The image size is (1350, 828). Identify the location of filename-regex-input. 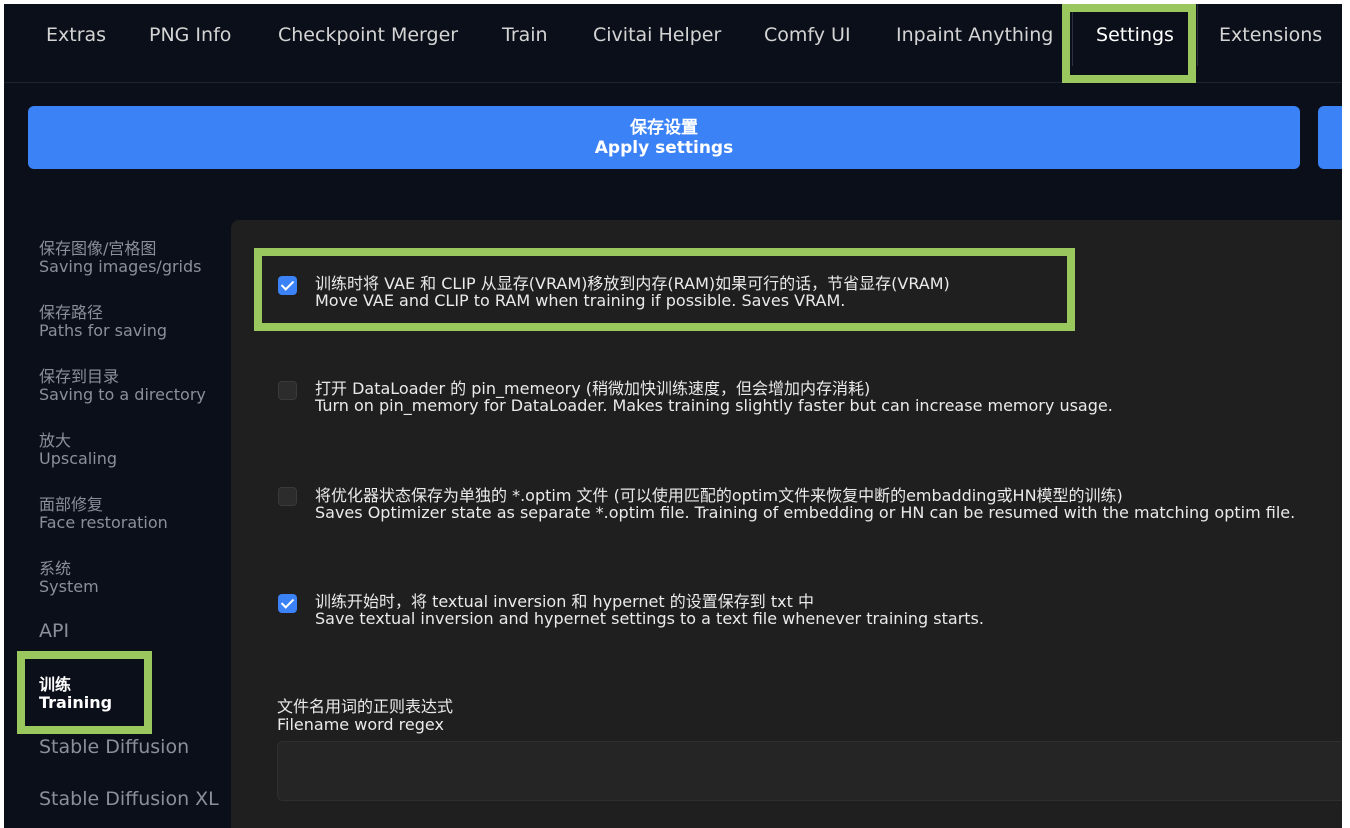
(809, 771).